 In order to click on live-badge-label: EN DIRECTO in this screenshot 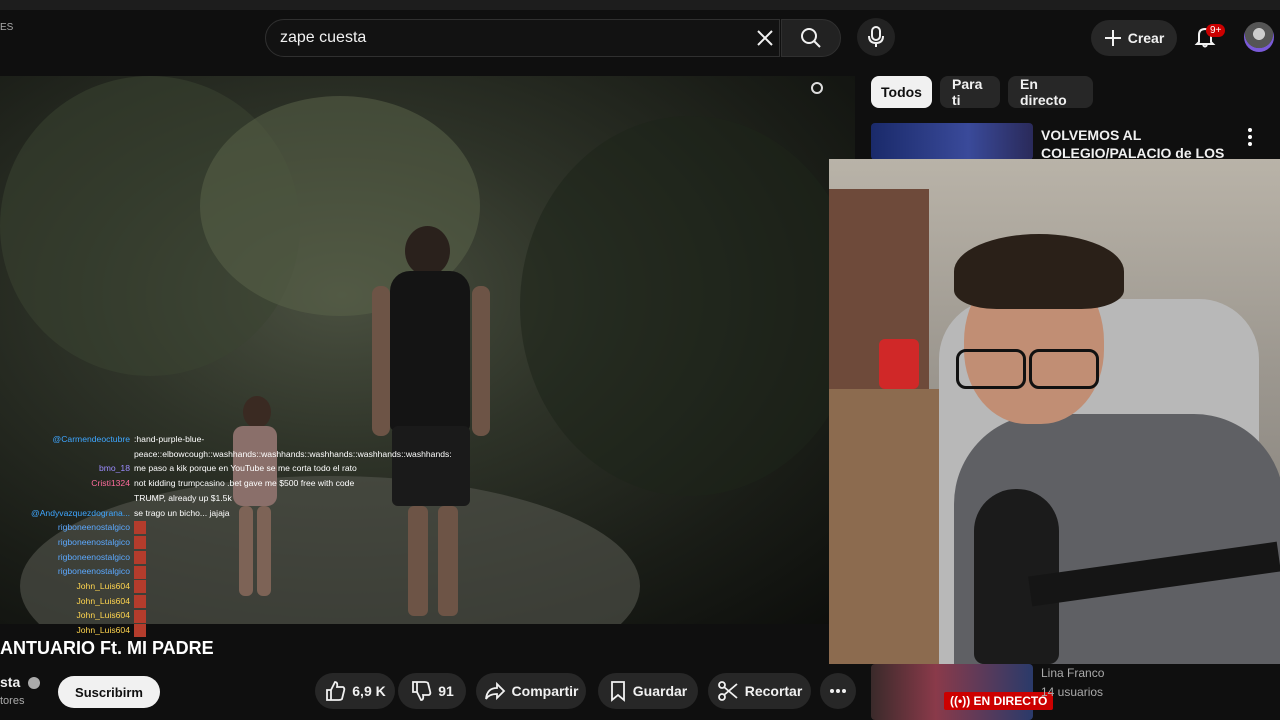, I will do `click(1010, 701)`.